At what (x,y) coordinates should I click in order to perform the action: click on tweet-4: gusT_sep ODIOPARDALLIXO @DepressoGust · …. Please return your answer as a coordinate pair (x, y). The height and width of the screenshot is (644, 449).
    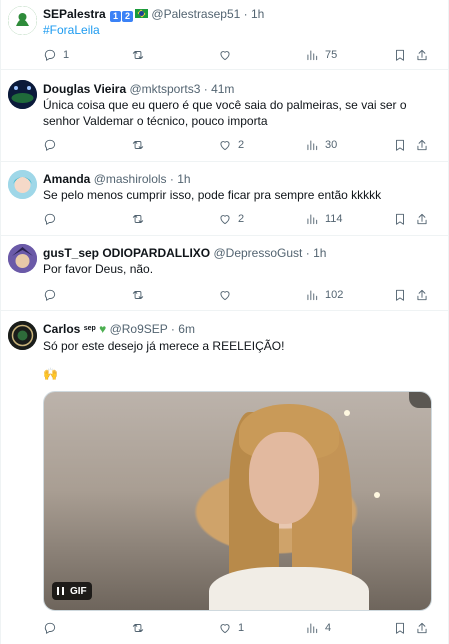
    Looking at the image, I should click on (224, 273).